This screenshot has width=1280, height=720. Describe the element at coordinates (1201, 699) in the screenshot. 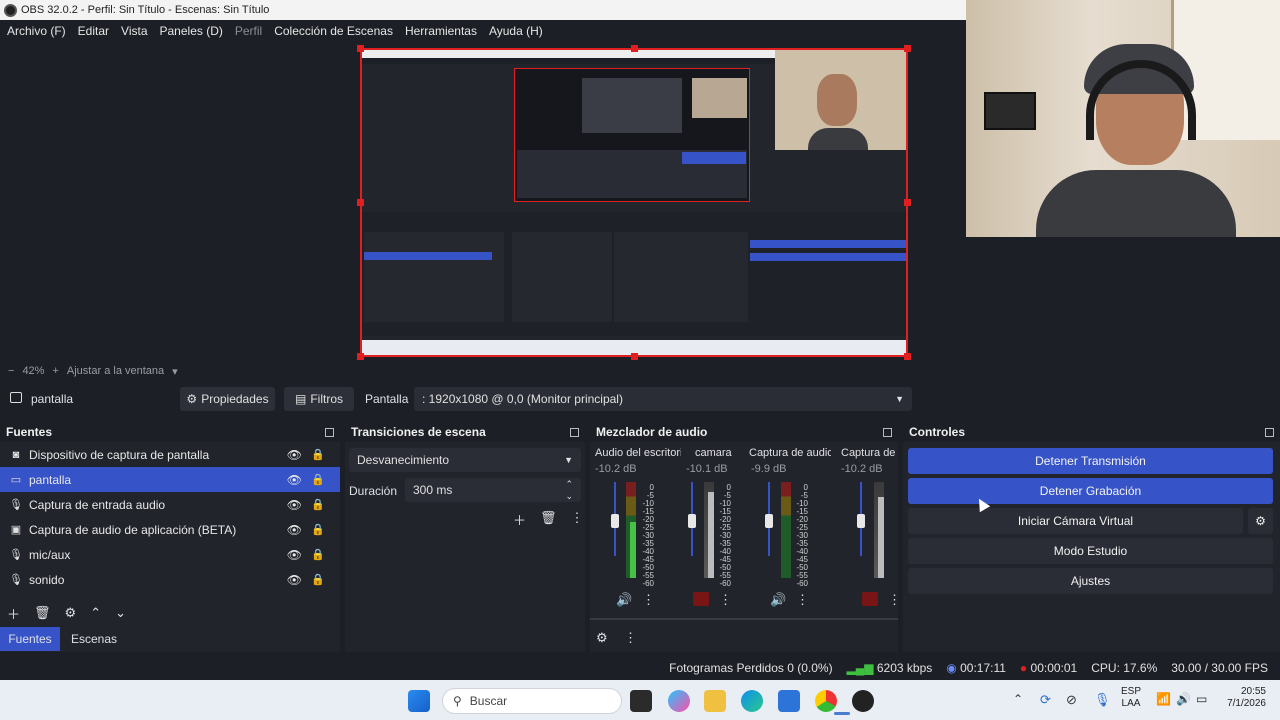

I see `battery-icon: ▭` at that location.